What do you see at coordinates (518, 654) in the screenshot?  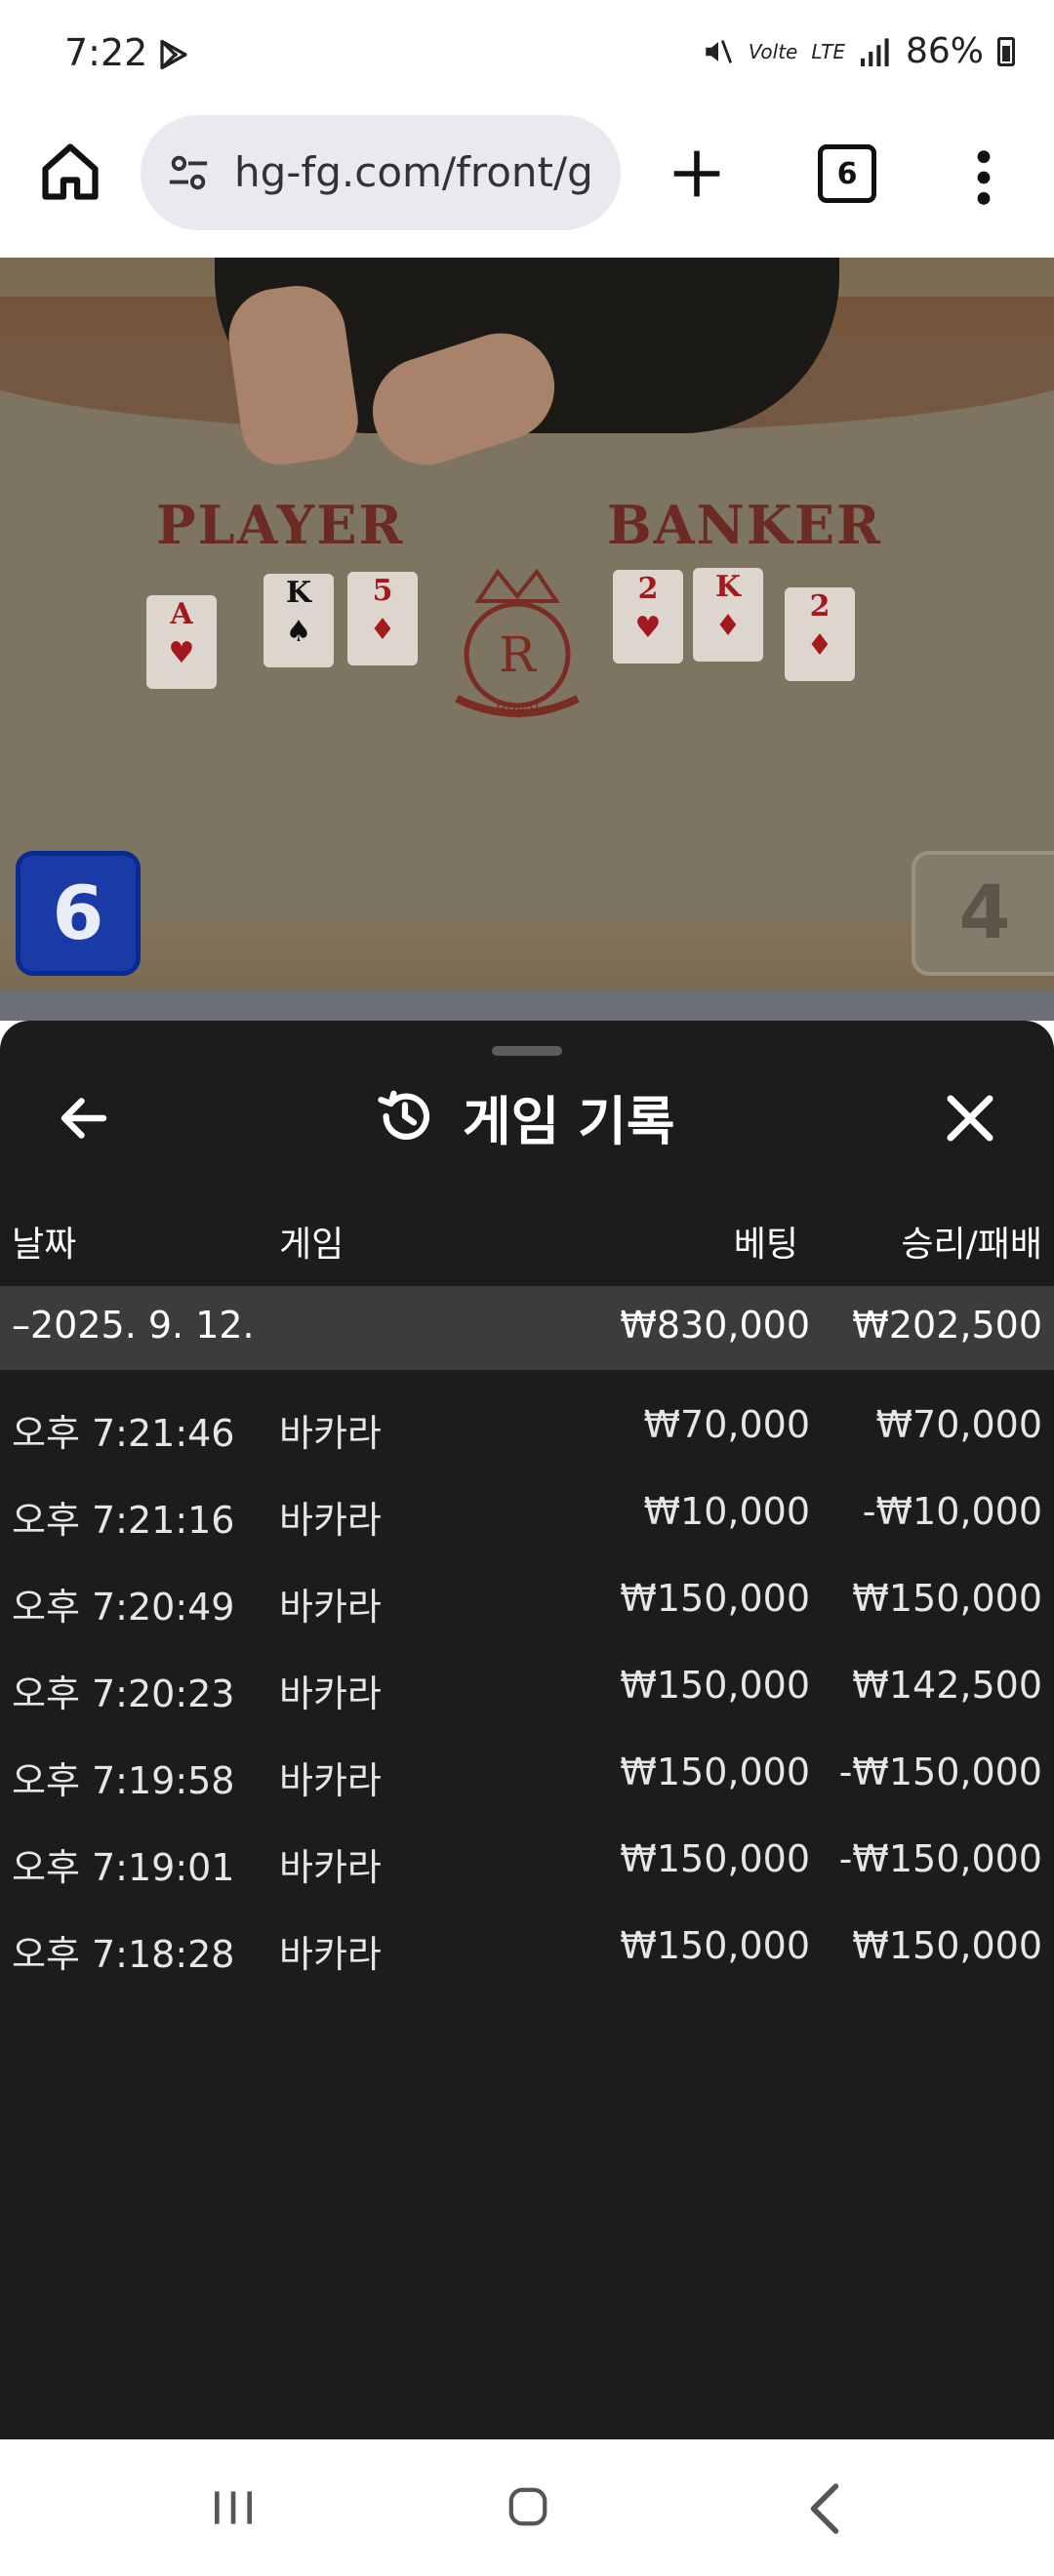 I see `crest-letter: R` at bounding box center [518, 654].